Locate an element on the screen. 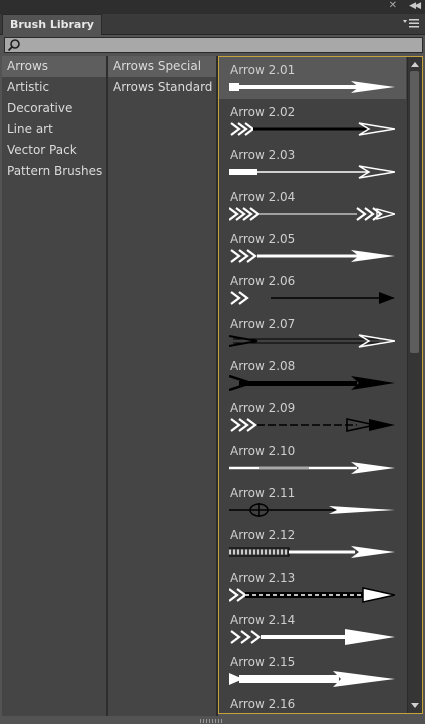 The image size is (425, 724). category-item: Line art is located at coordinates (54, 129).